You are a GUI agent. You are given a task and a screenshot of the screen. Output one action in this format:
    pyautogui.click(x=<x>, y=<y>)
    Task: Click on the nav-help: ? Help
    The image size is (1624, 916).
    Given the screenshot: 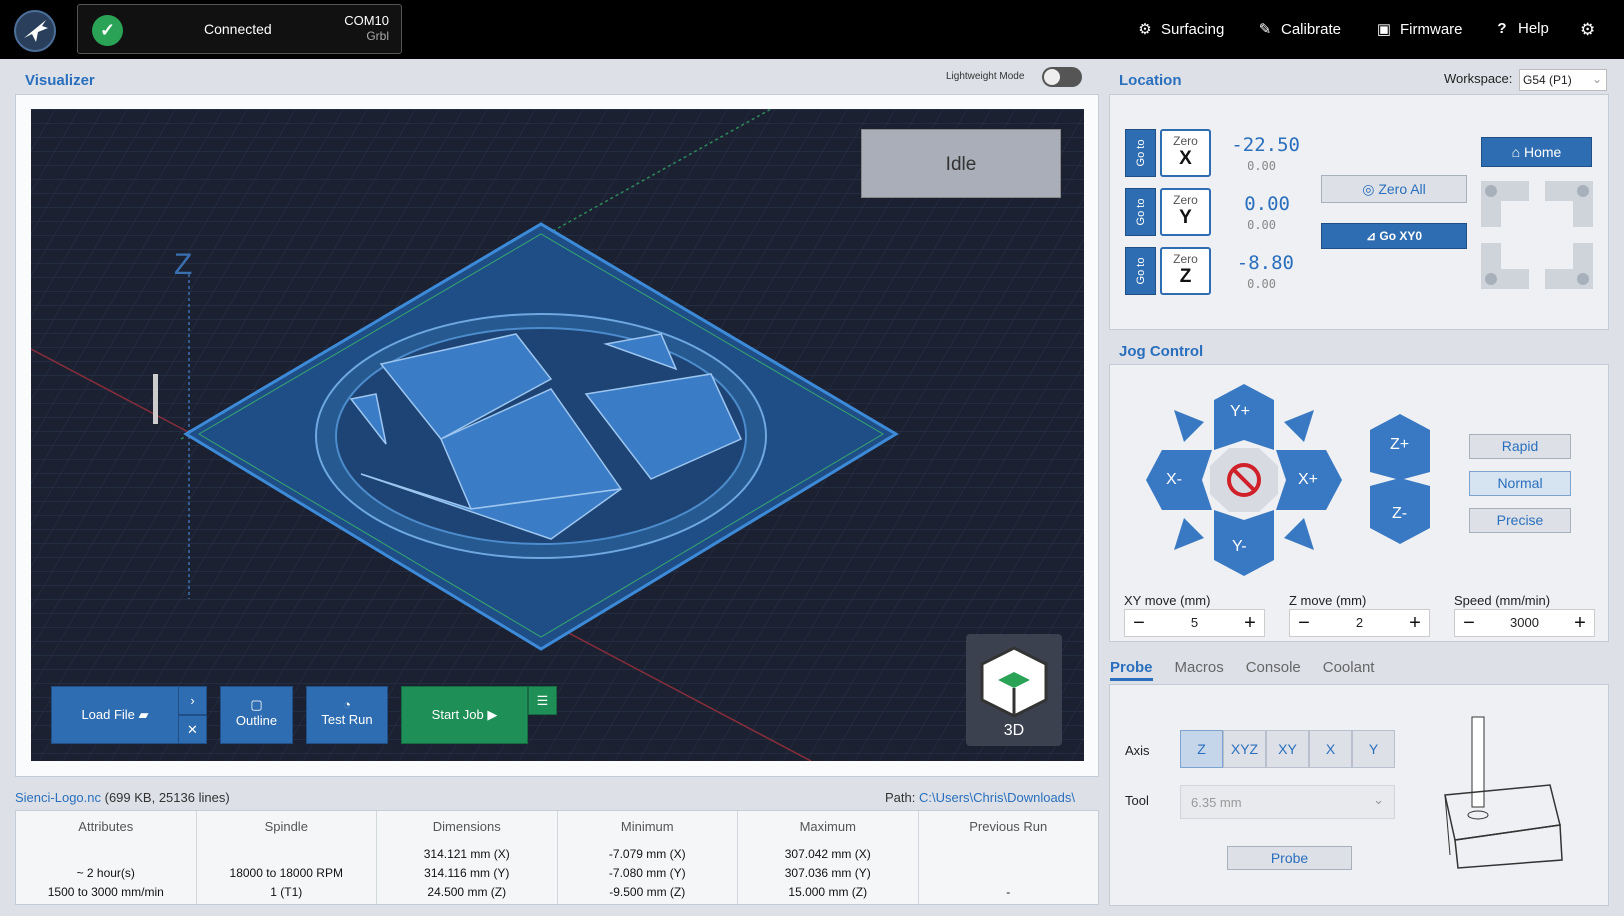 What is the action you would take?
    pyautogui.click(x=1521, y=28)
    